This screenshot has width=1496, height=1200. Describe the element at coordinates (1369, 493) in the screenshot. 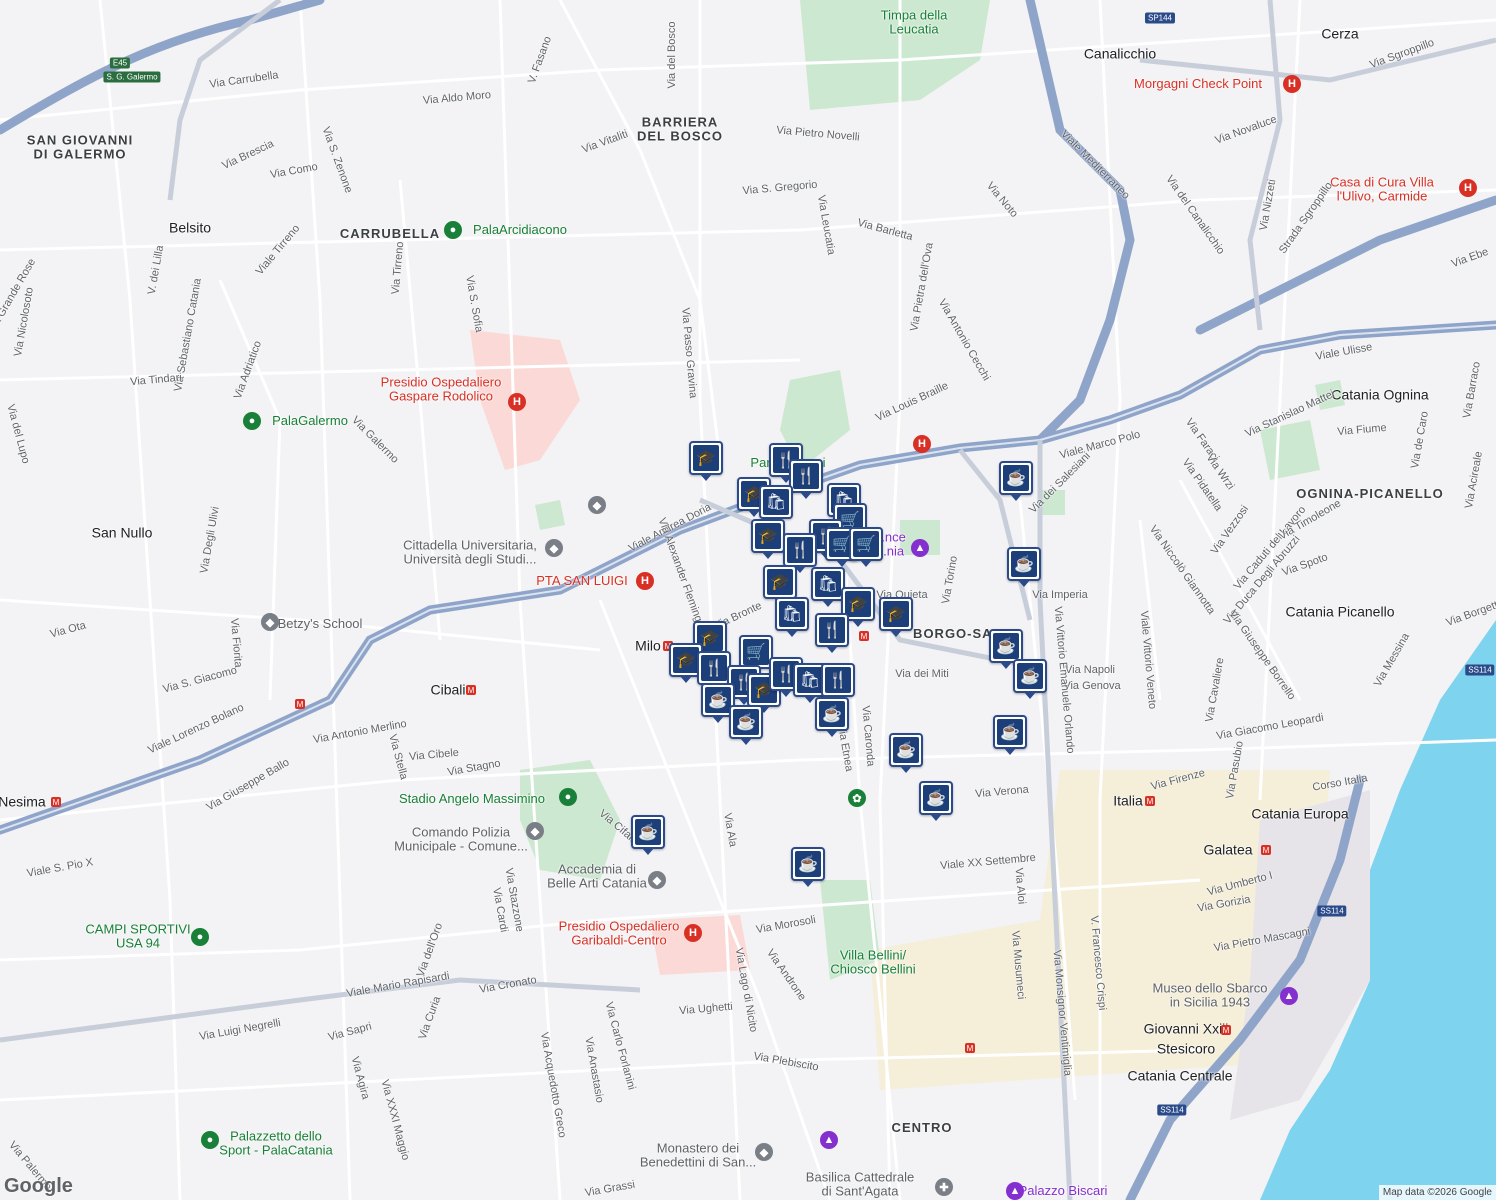

I see `area-label: OGNINA-PICANELLO` at that location.